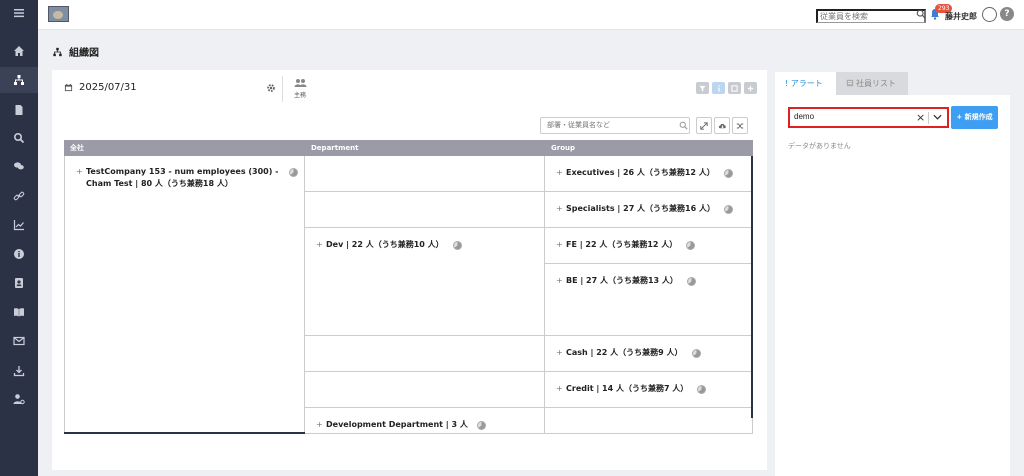  I want to click on chart-icon, so click(19, 225).